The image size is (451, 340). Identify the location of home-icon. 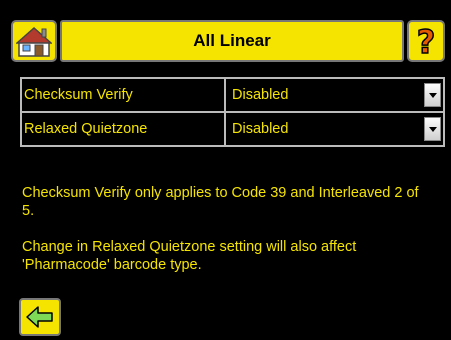
(34, 41).